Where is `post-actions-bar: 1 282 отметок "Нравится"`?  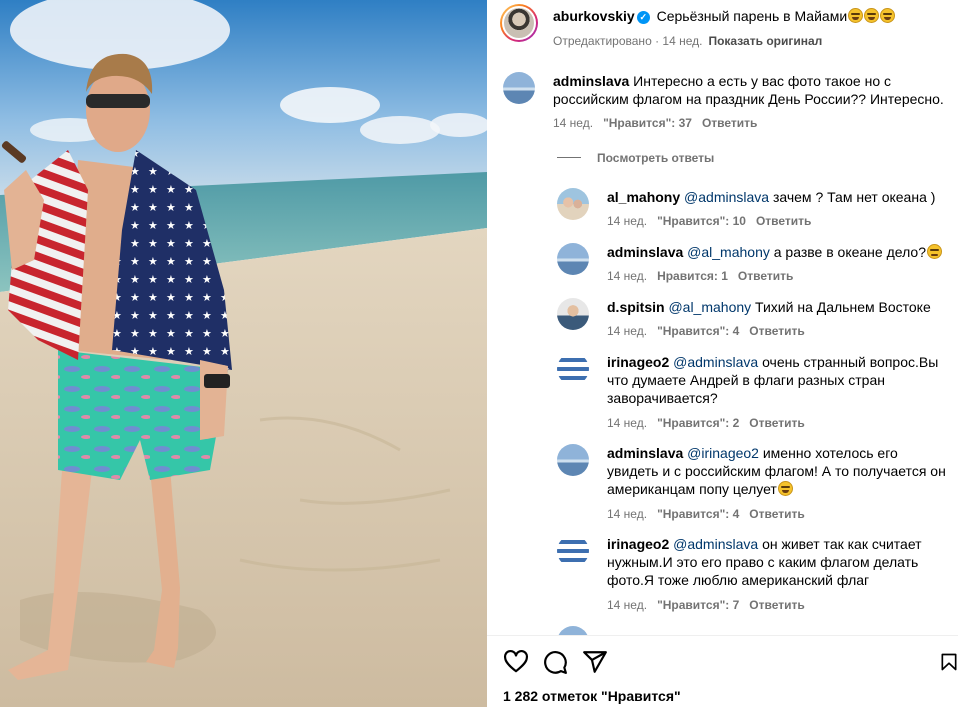
post-actions-bar: 1 282 отметок "Нравится" is located at coordinates (722, 671).